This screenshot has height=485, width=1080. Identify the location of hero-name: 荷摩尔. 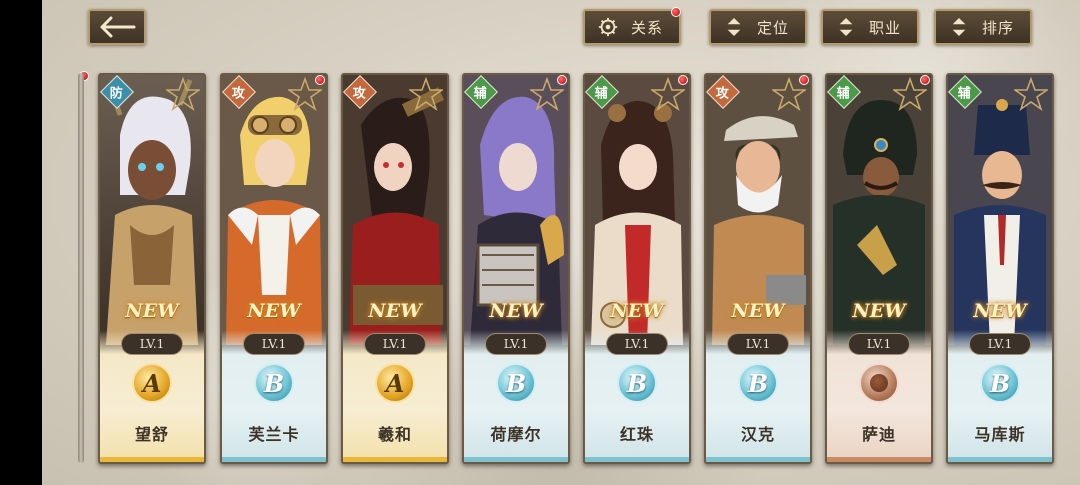
(516, 434).